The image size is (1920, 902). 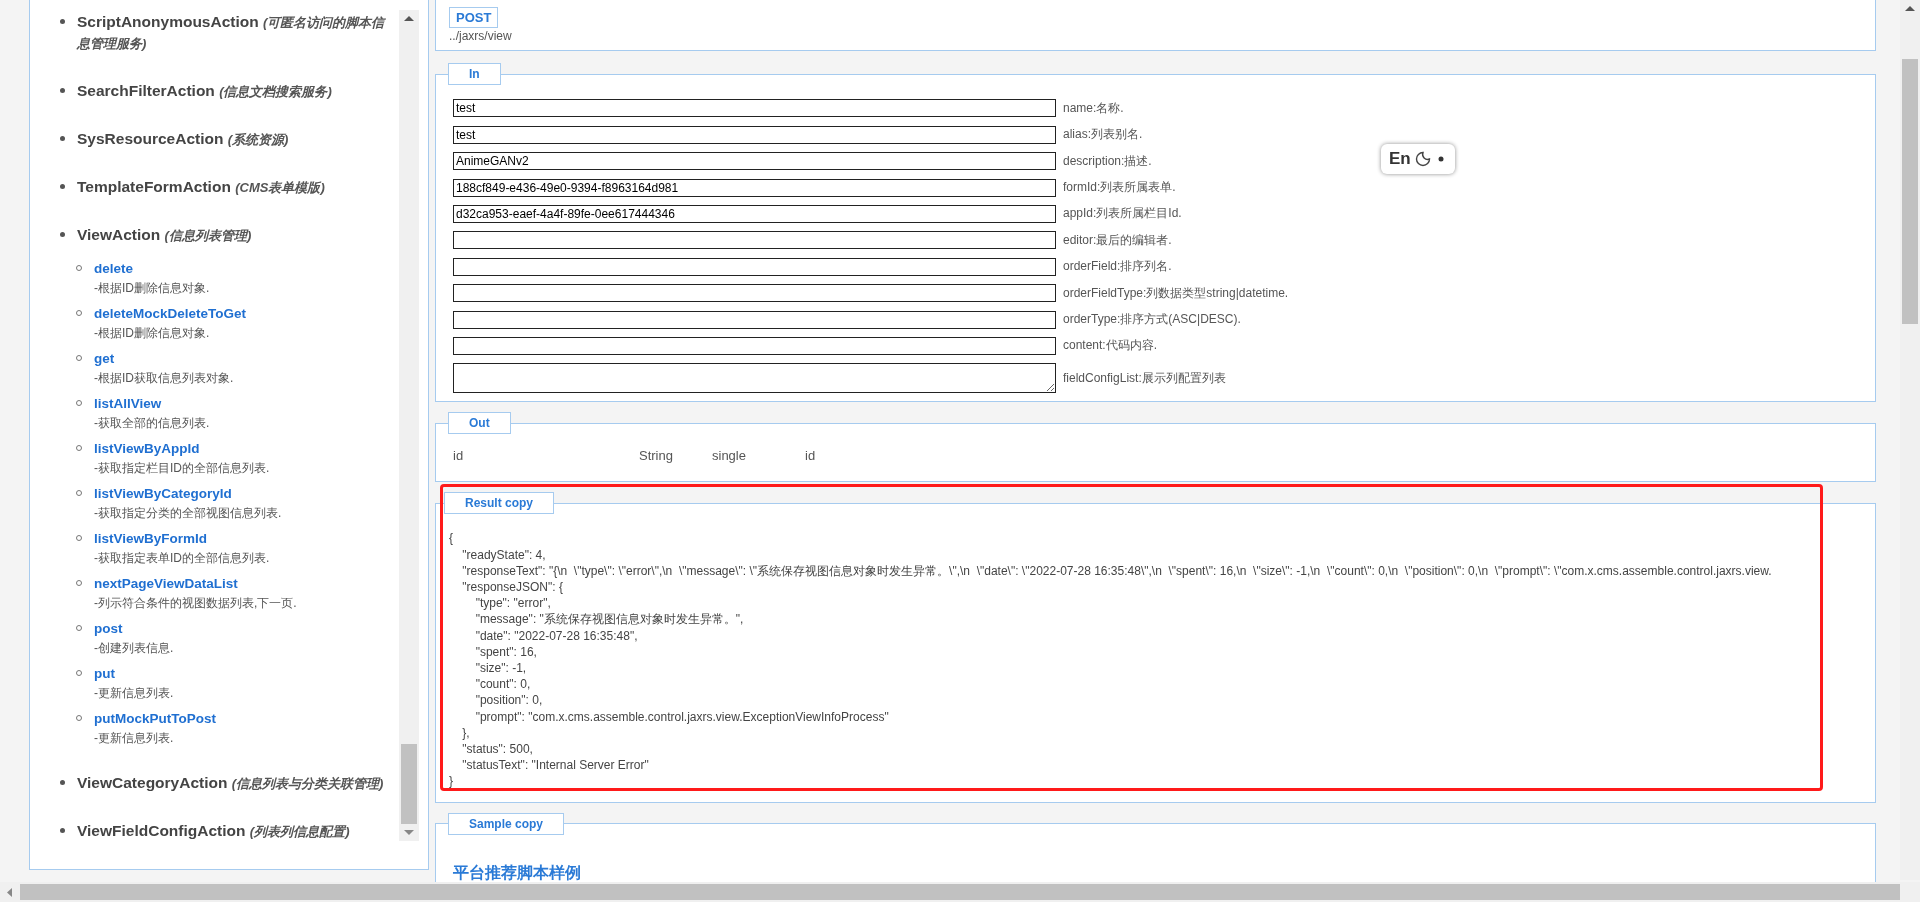 I want to click on method-description: -创建列表信息., so click(x=134, y=648).